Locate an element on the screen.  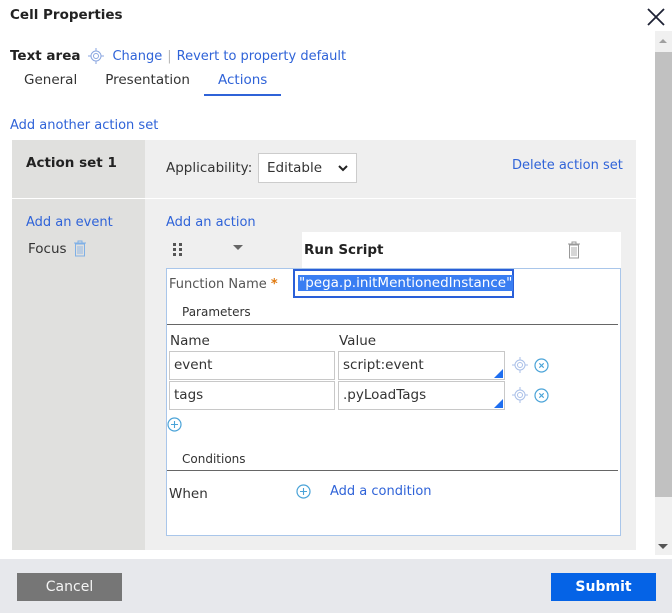
applicability-label: Applicability: is located at coordinates (209, 168).